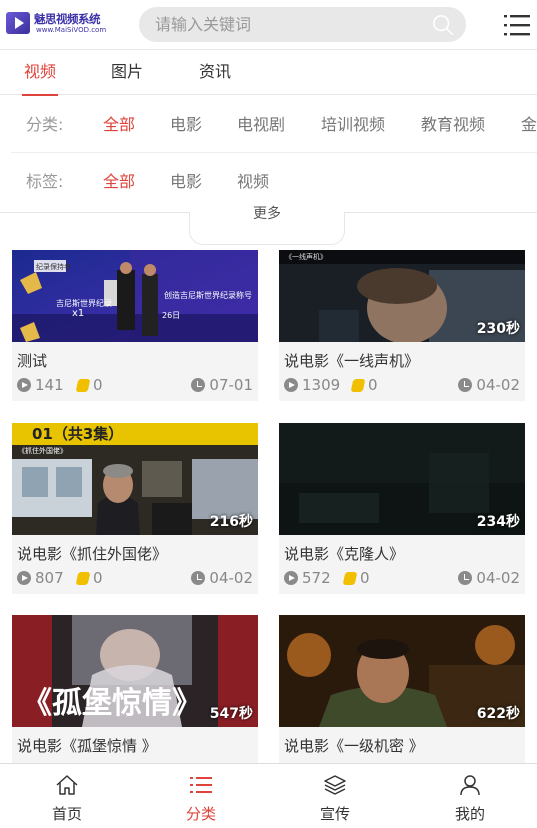 This screenshot has width=537, height=828. What do you see at coordinates (267, 214) in the screenshot?
I see `more-label: 更多` at bounding box center [267, 214].